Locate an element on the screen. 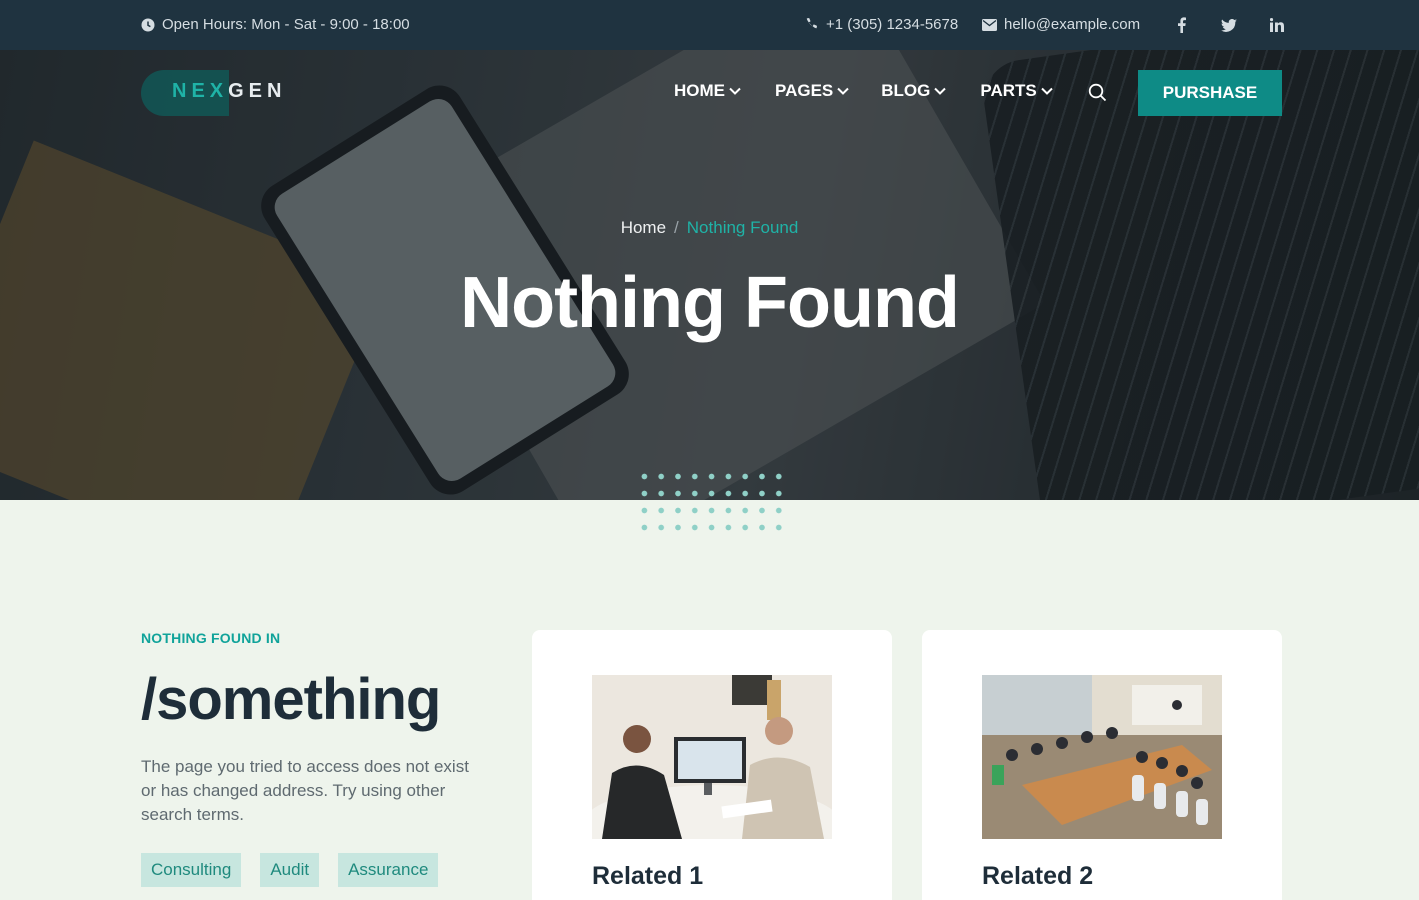 The image size is (1419, 900). main-navigation: NEXGEN HOME PAGES BLOG PARTS PURSHASE is located at coordinates (709, 92).